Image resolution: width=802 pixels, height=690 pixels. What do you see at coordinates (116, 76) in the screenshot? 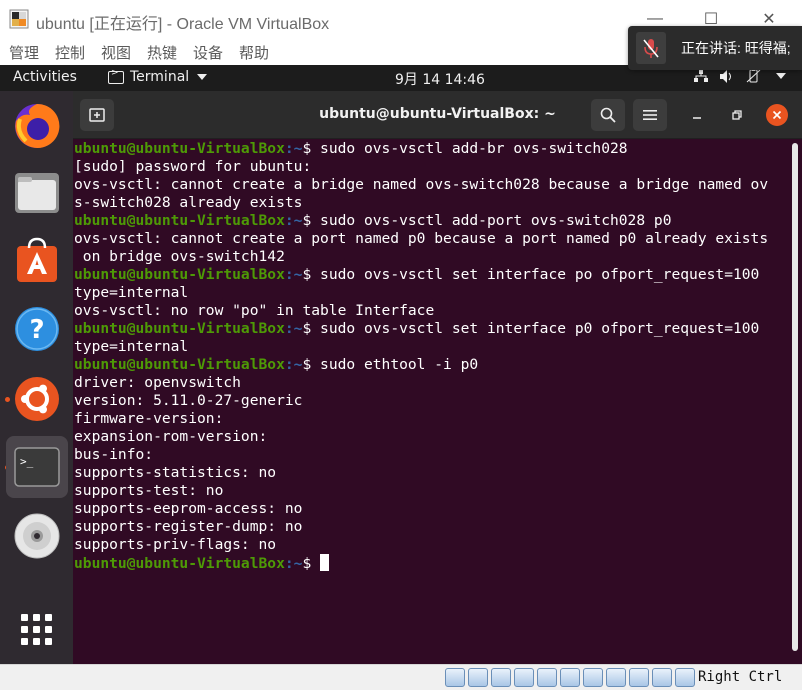
I see `terminal-icon` at bounding box center [116, 76].